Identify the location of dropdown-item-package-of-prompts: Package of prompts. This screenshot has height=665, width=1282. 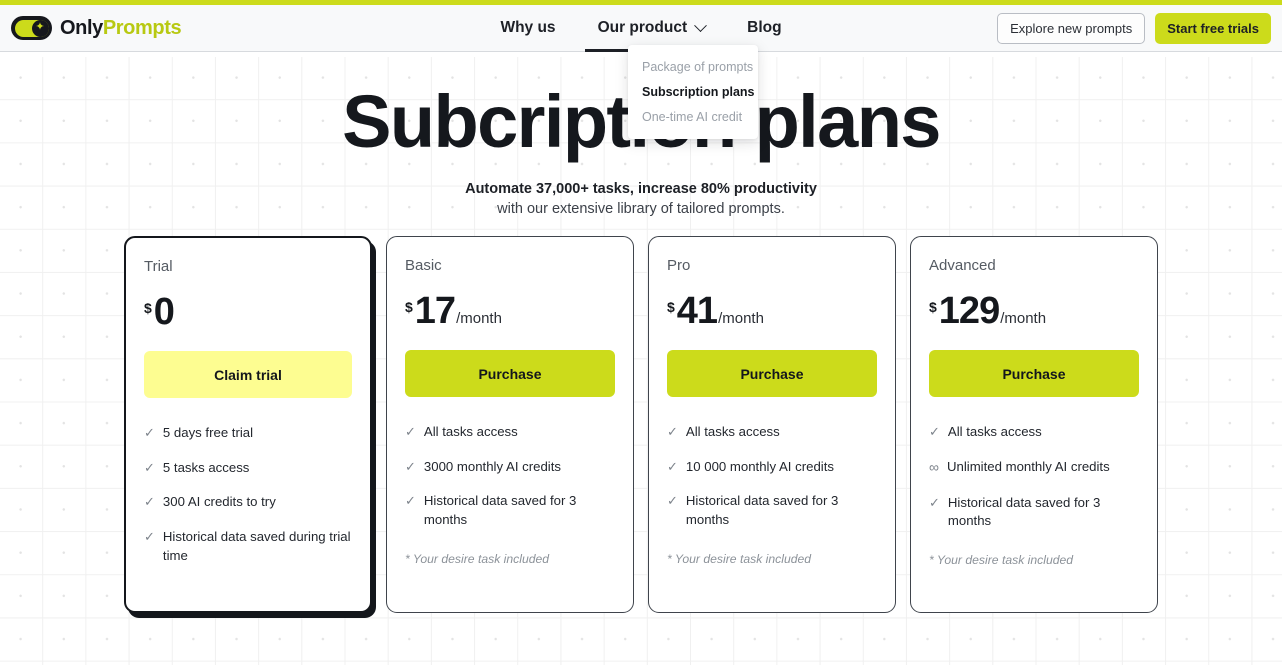
(693, 66).